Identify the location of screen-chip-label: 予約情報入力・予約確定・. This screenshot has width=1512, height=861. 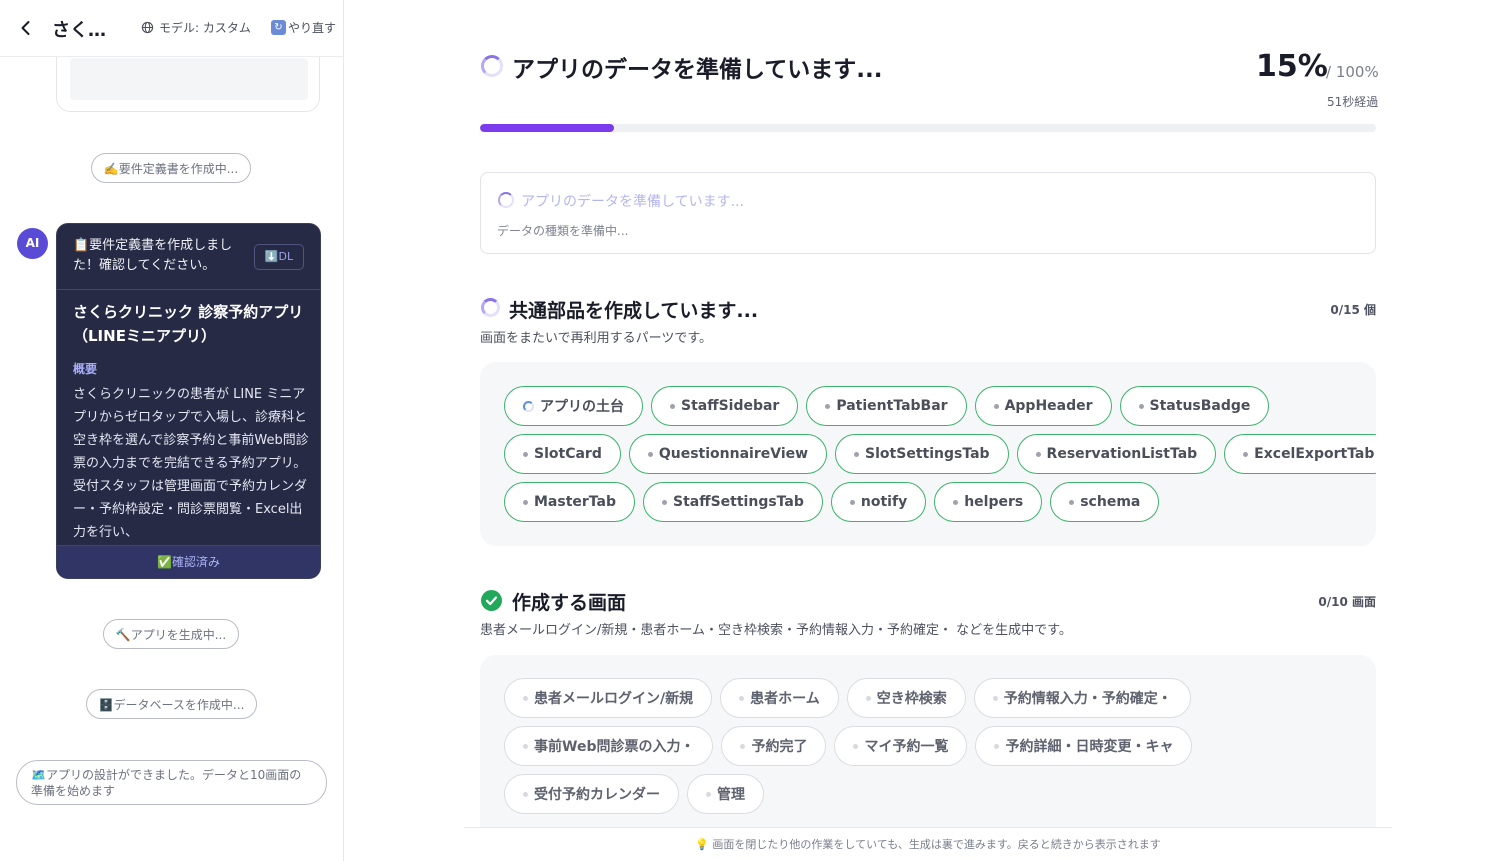
(1087, 699).